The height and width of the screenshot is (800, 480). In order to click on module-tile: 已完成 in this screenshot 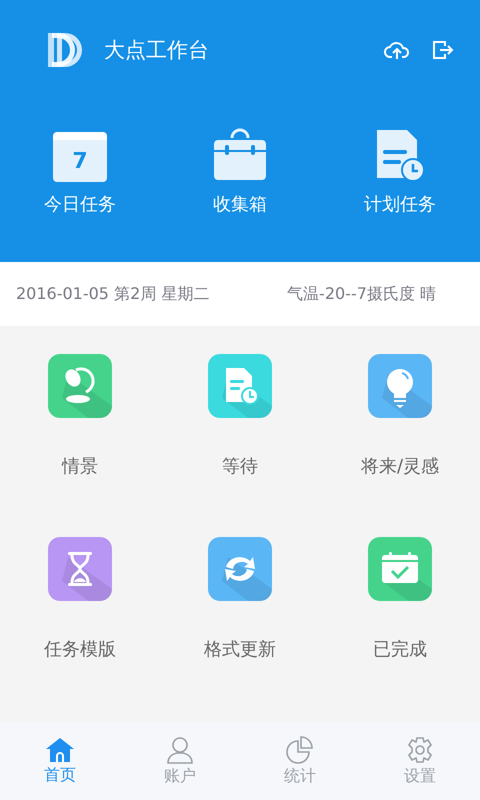, I will do `click(400, 600)`.